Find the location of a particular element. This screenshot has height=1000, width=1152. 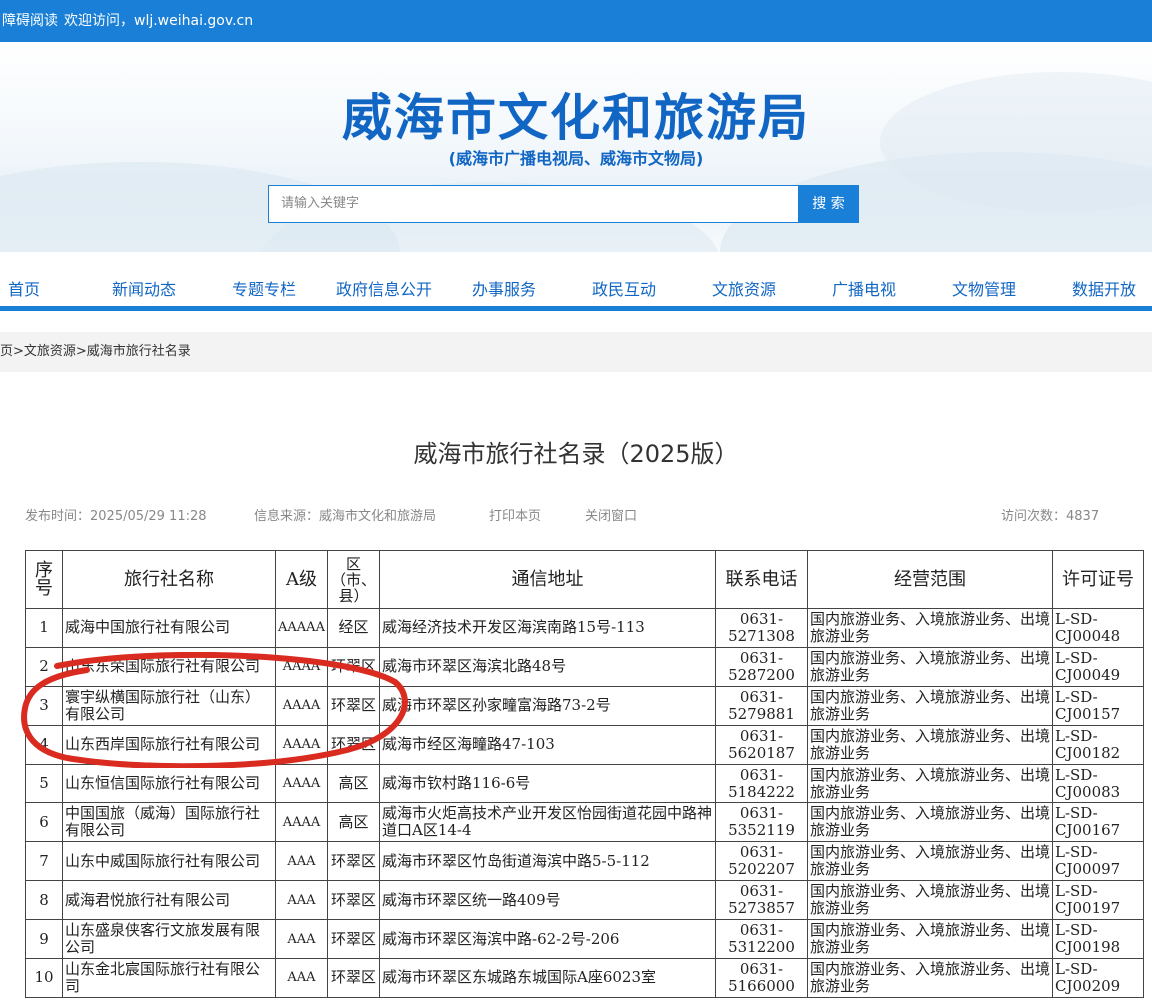

nav-item-broadcasting: 广播电视 is located at coordinates (864, 288).